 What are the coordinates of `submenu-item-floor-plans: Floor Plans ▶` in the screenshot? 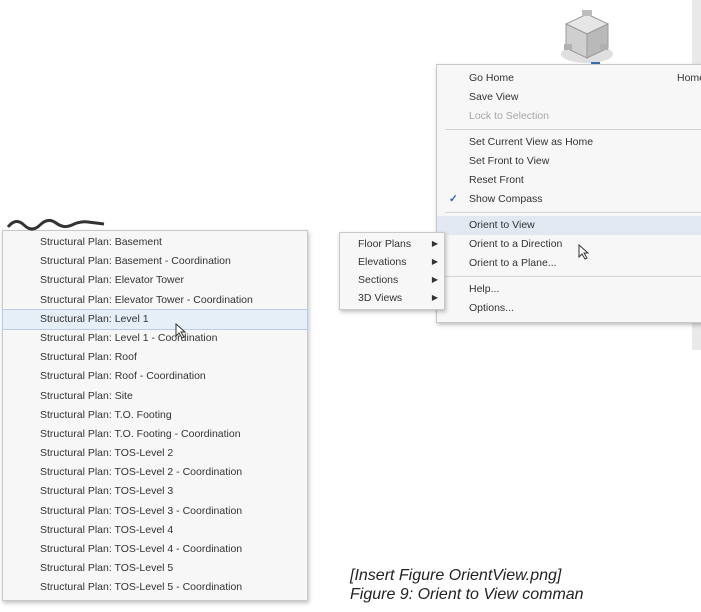 It's located at (392, 244).